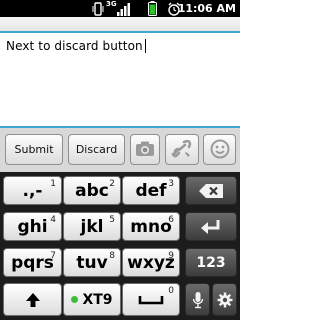  Describe the element at coordinates (120, 8) in the screenshot. I see `status-bar: 3G 11:06 AM` at that location.